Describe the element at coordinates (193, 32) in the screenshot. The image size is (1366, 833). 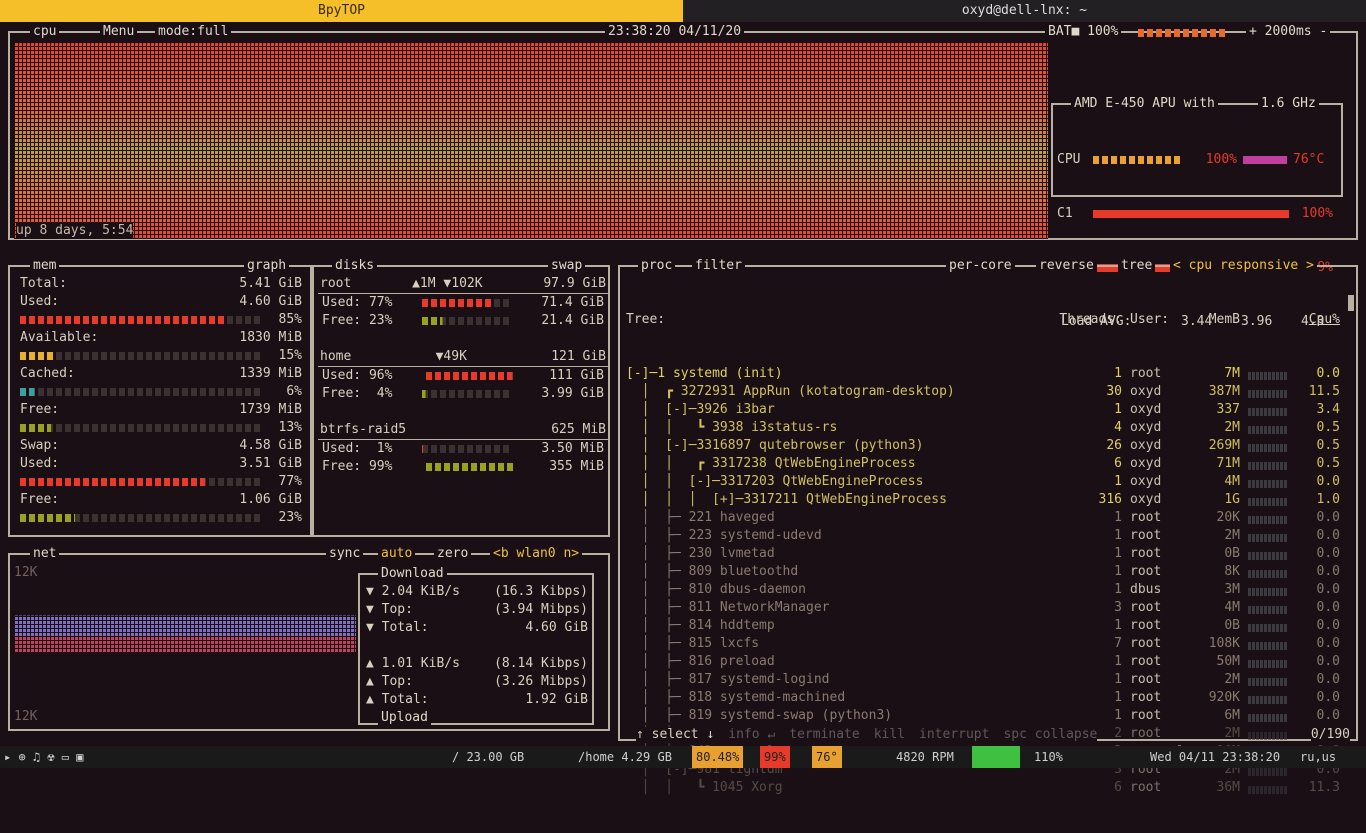
I see `mode-button: mode:full` at that location.